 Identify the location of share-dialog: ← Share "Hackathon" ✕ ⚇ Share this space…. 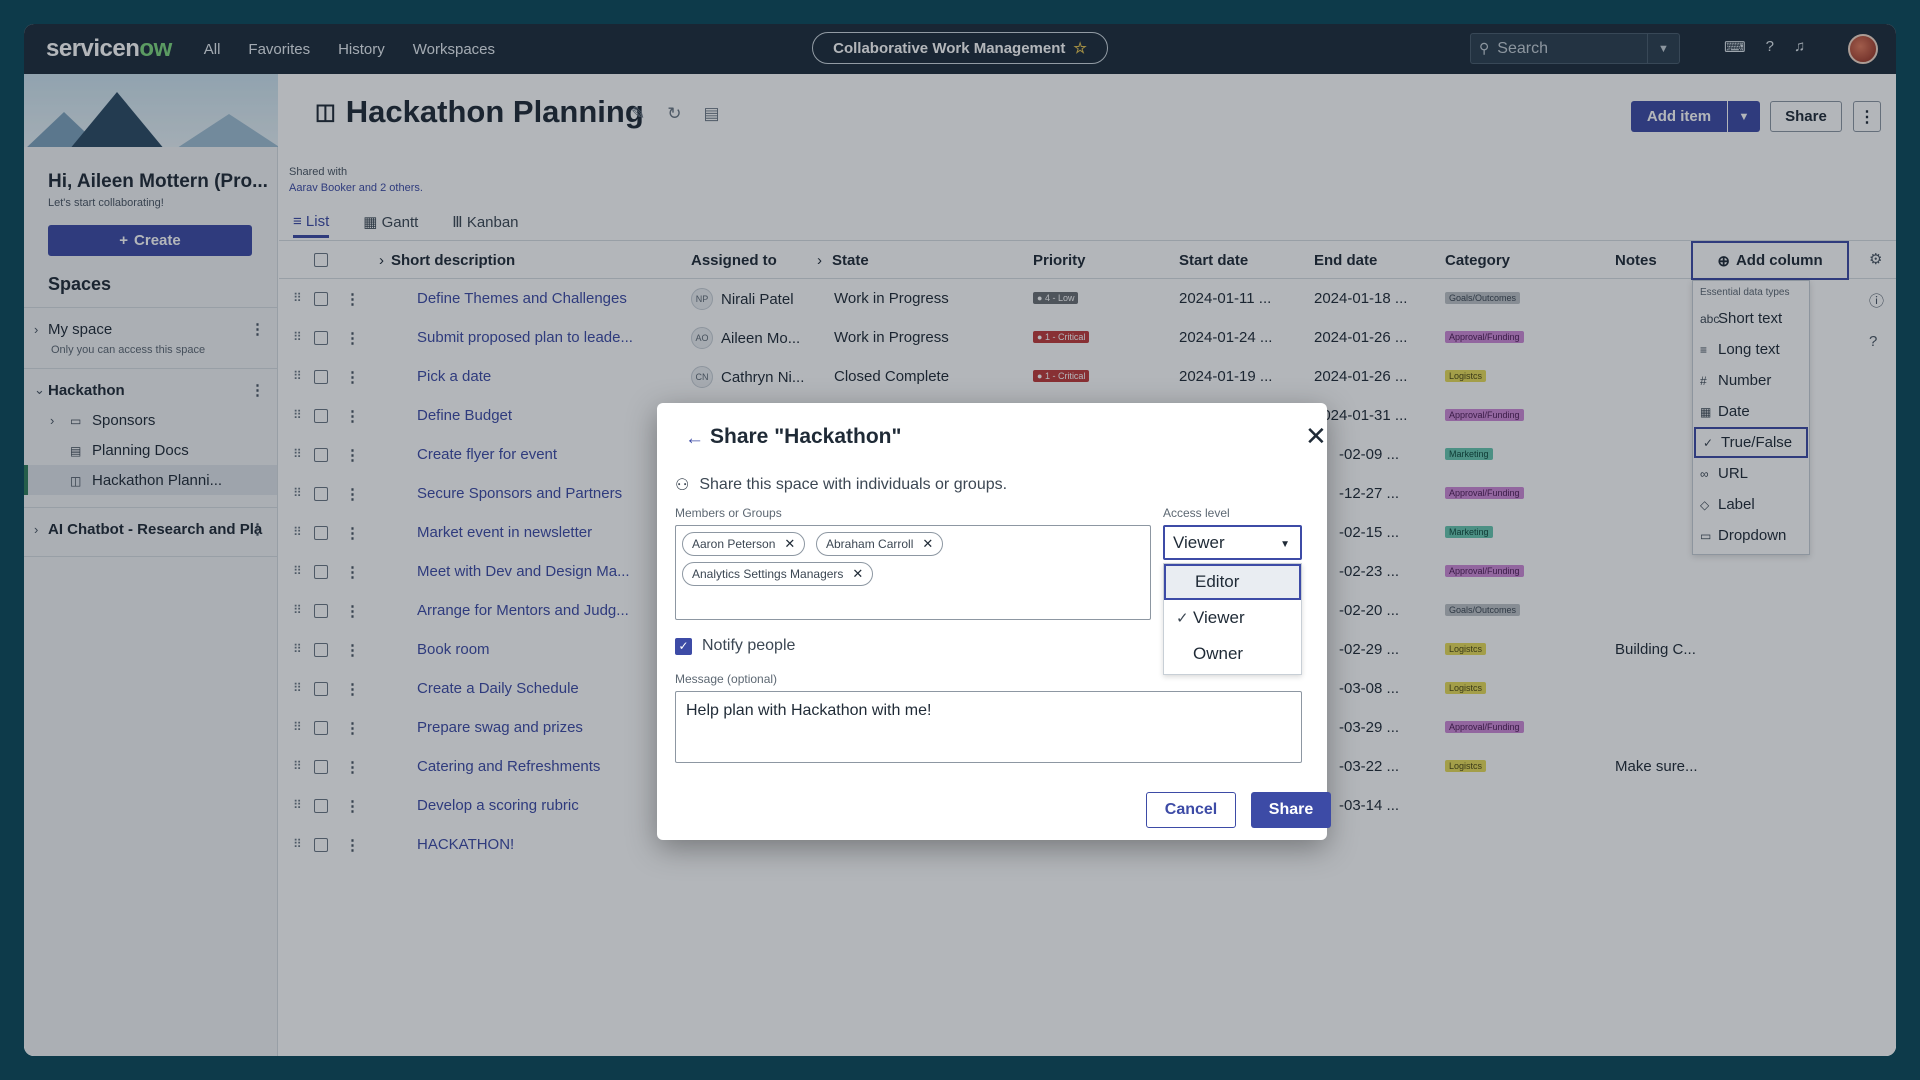
(994, 621).